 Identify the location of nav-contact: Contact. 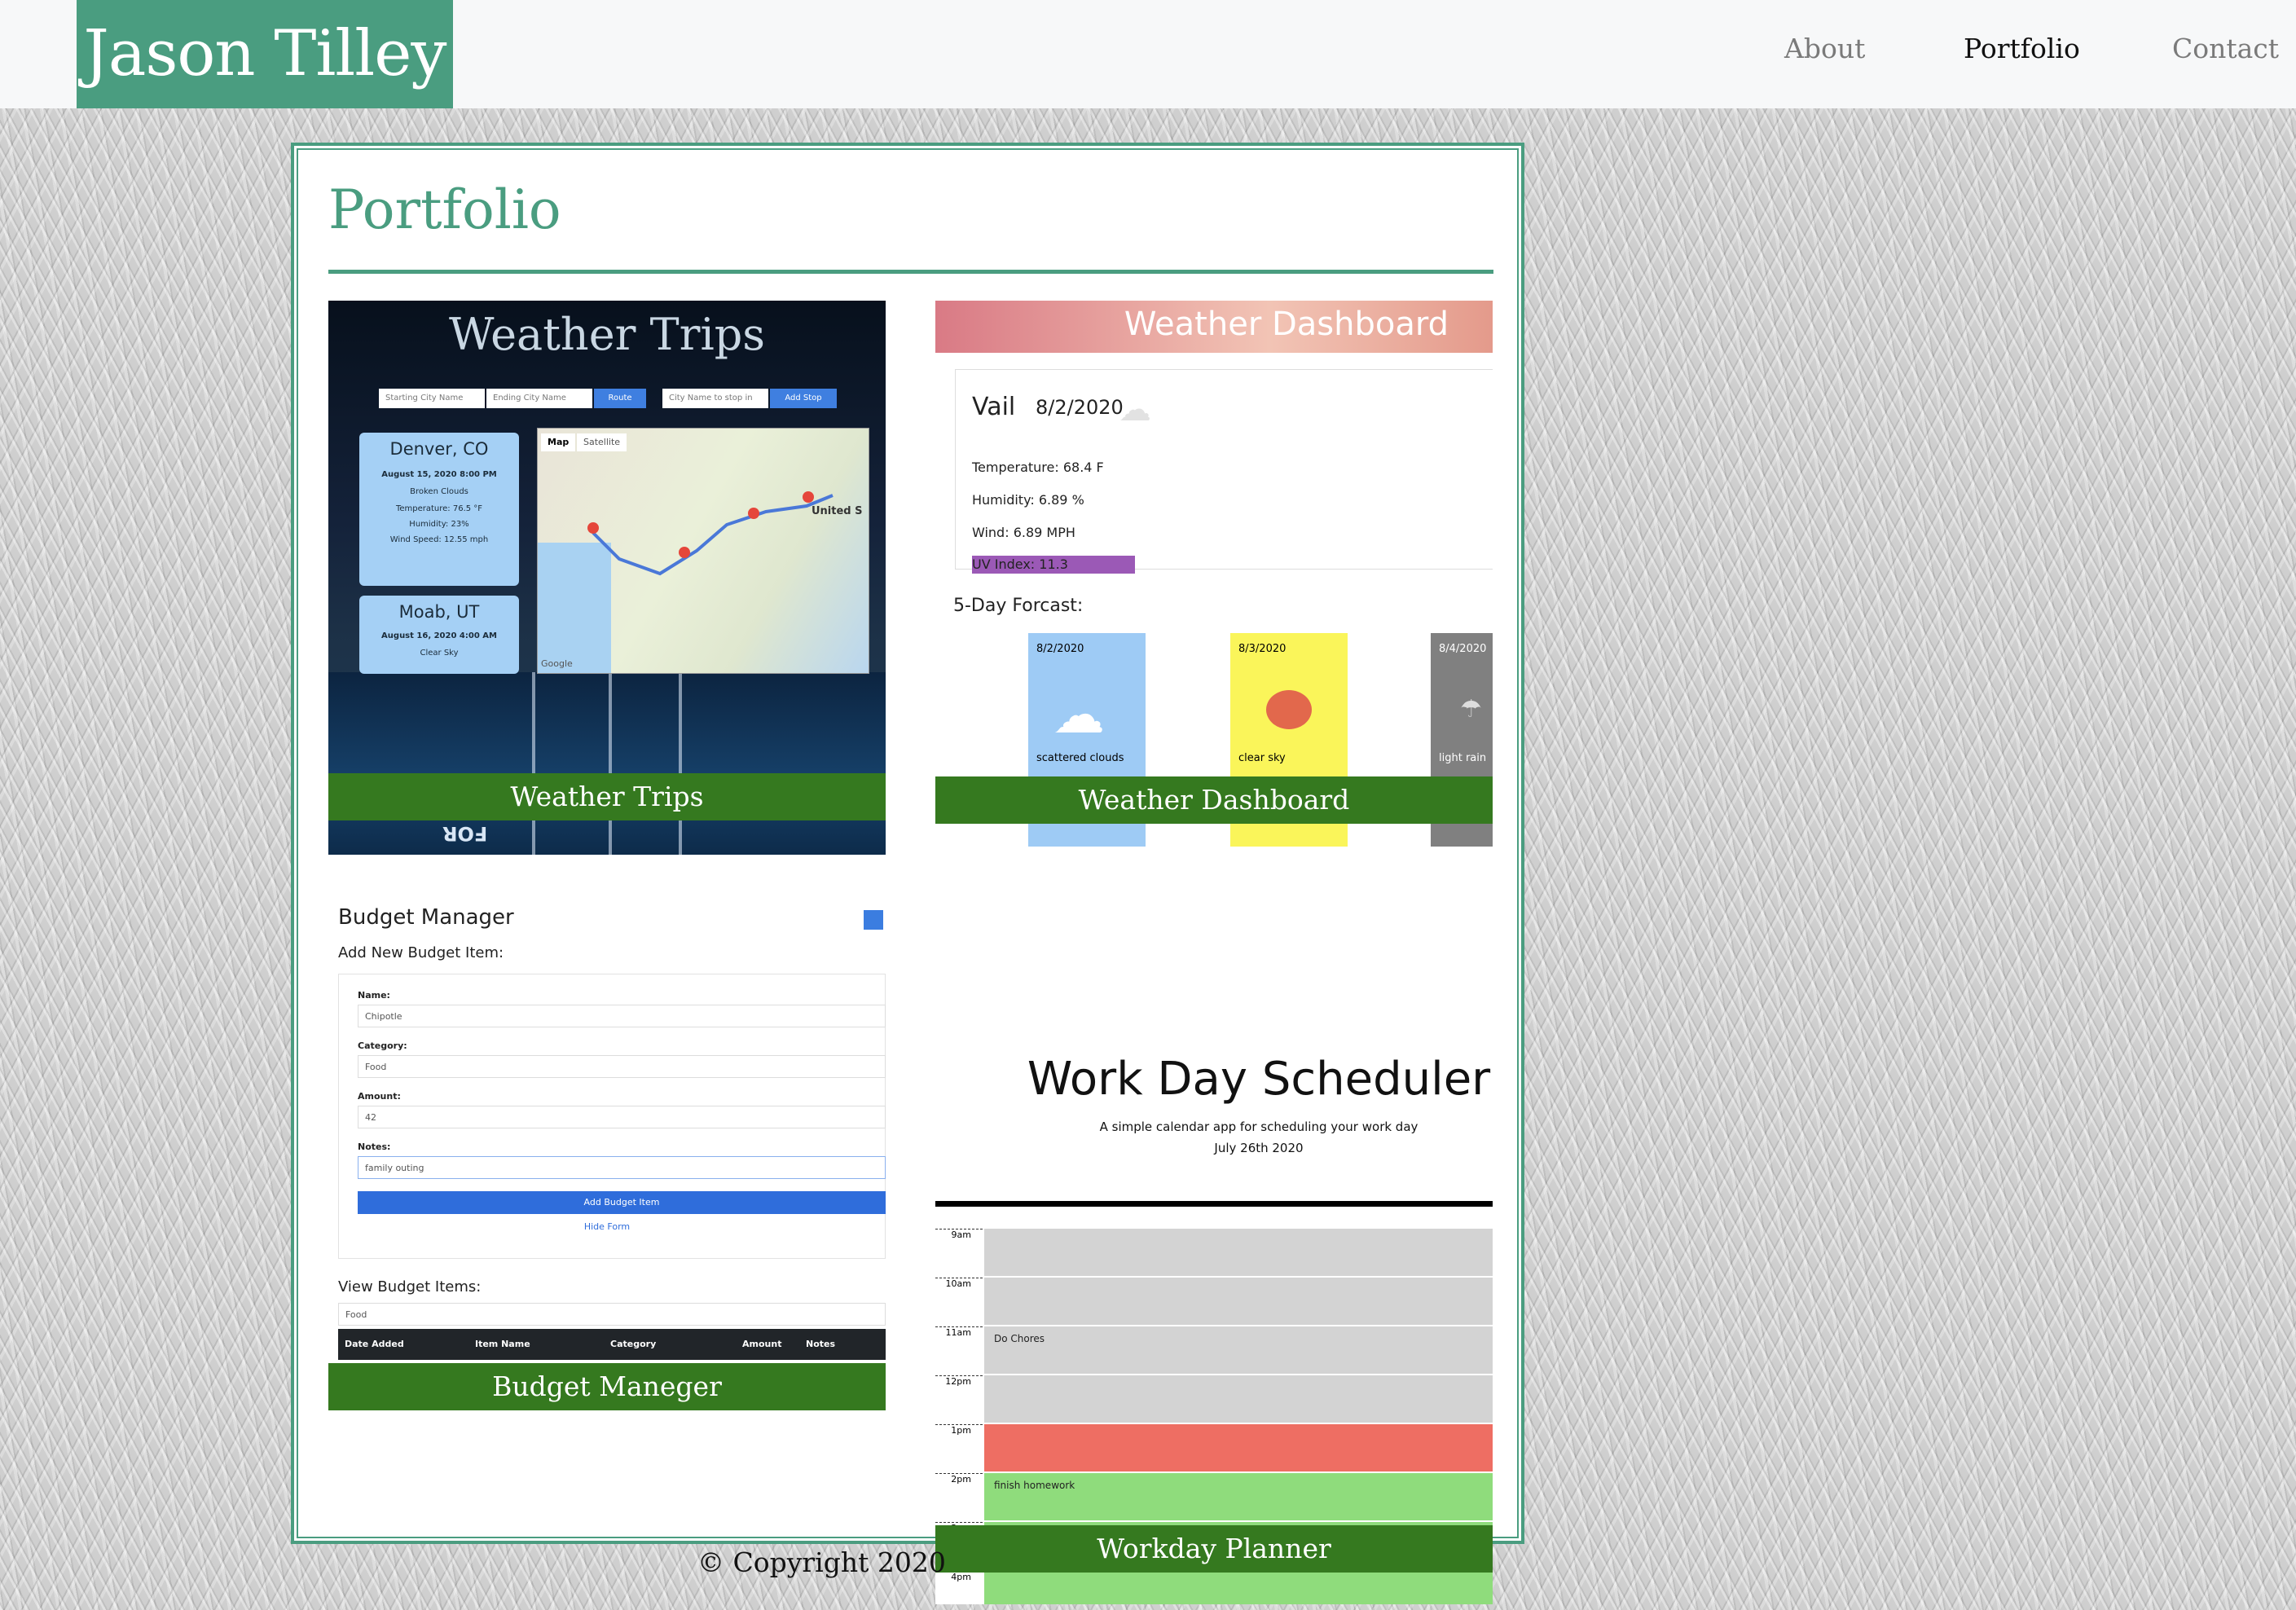
(2226, 48).